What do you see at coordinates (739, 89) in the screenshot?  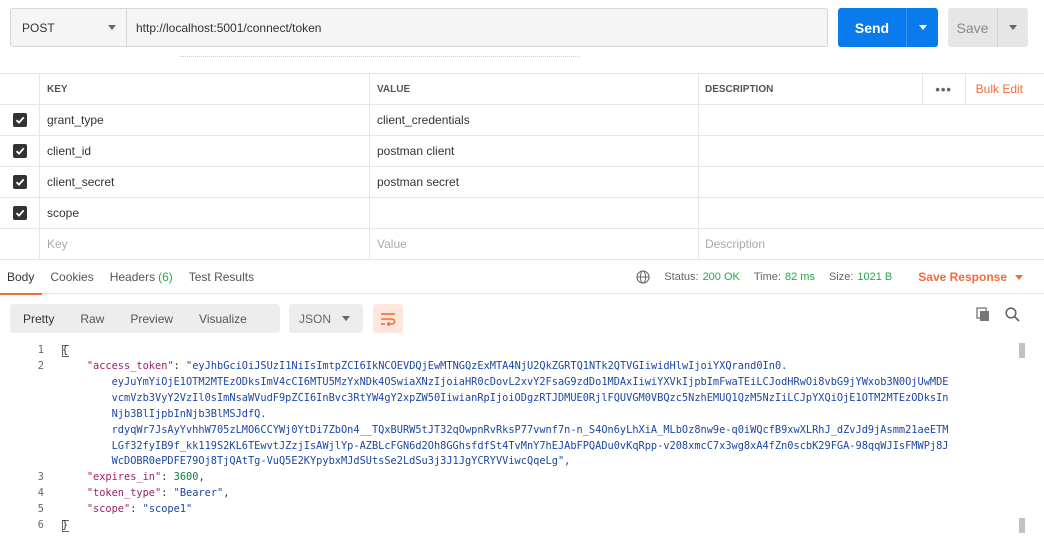 I see `column-header-description-label: DESCRIPTION` at bounding box center [739, 89].